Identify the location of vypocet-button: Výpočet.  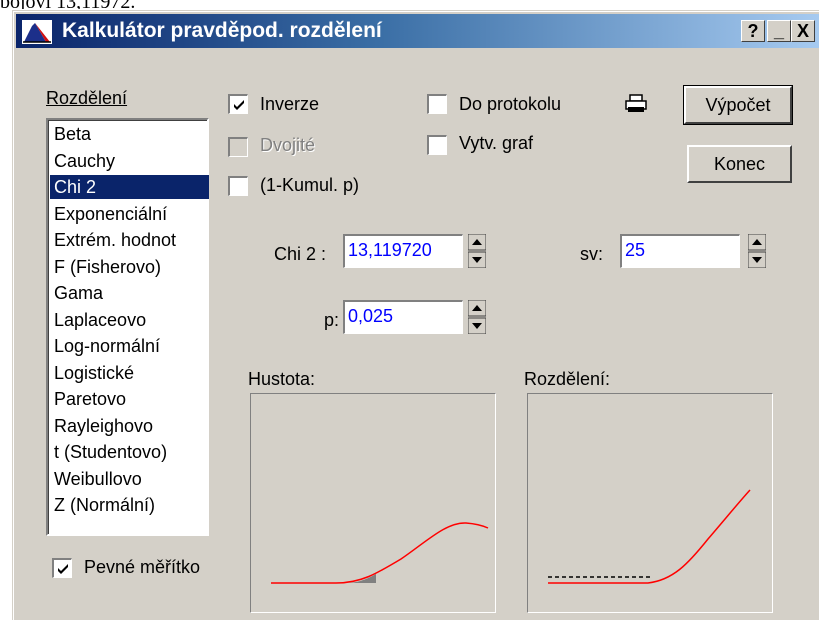
(738, 105).